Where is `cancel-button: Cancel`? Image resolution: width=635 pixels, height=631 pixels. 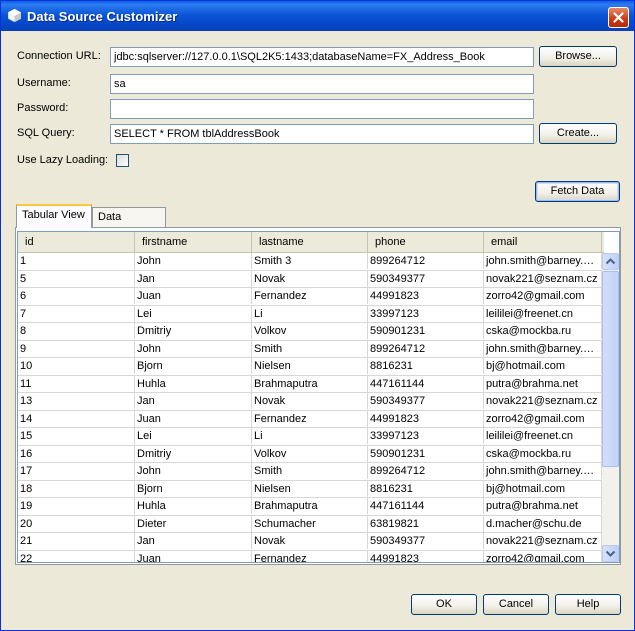 cancel-button: Cancel is located at coordinates (516, 604).